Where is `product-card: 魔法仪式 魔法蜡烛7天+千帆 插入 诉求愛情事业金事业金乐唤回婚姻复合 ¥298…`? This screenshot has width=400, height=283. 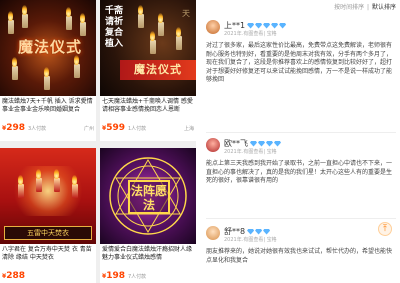
product-card: 魔法仪式 魔法蜡烛7天+千帆 插入 诉求愛情事业金事业金乐唤回婚姻复合 ¥298… is located at coordinates (48, 70).